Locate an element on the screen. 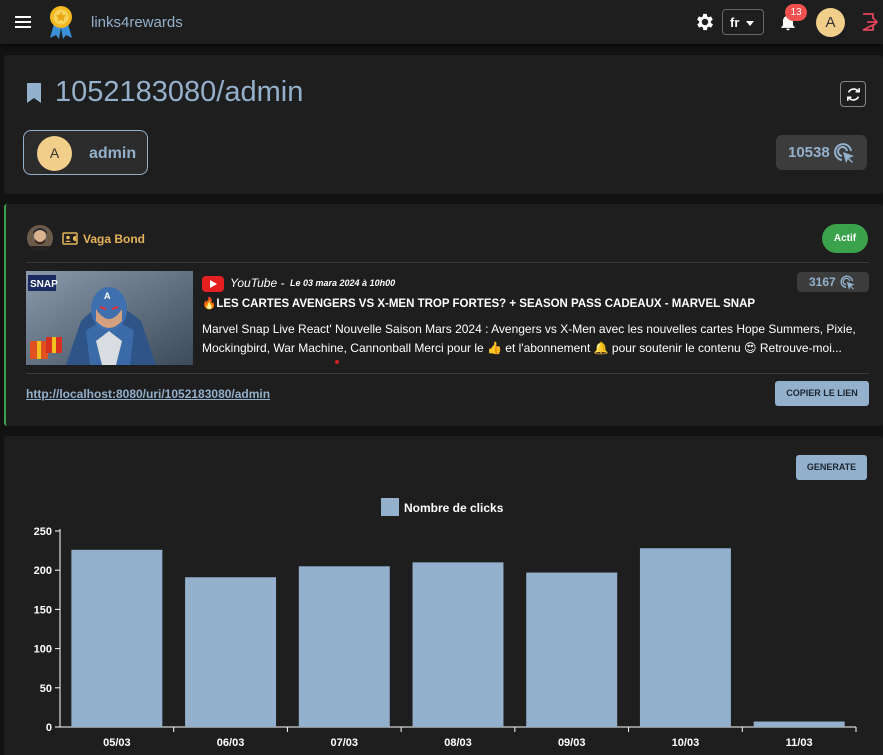 Image resolution: width=883 pixels, height=755 pixels. video-clicks-value: 3167 is located at coordinates (822, 282).